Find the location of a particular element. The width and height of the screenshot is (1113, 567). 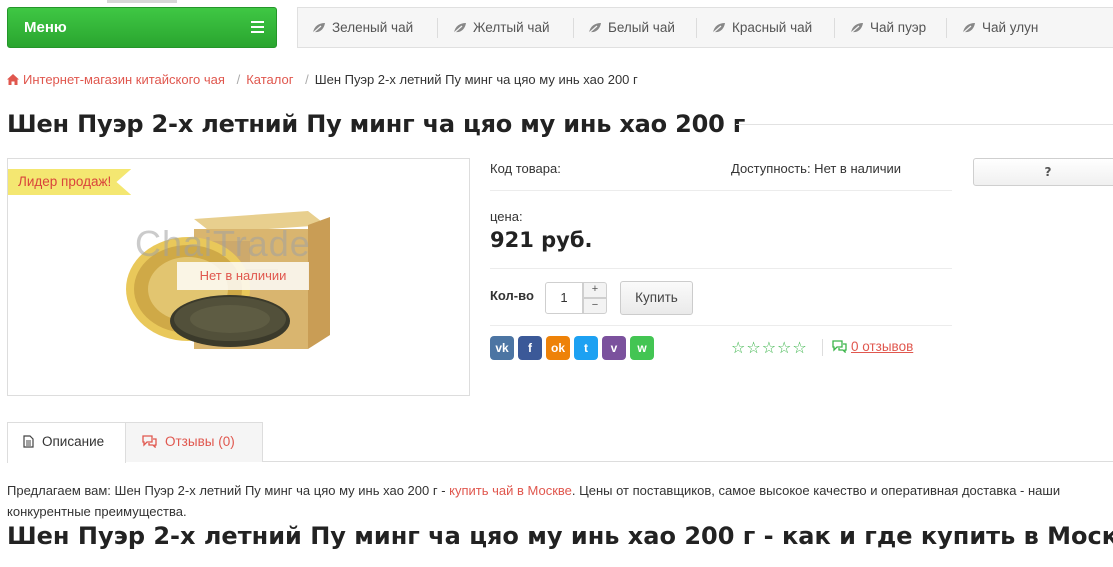

watermark: ChaiTrade is located at coordinates (223, 243).